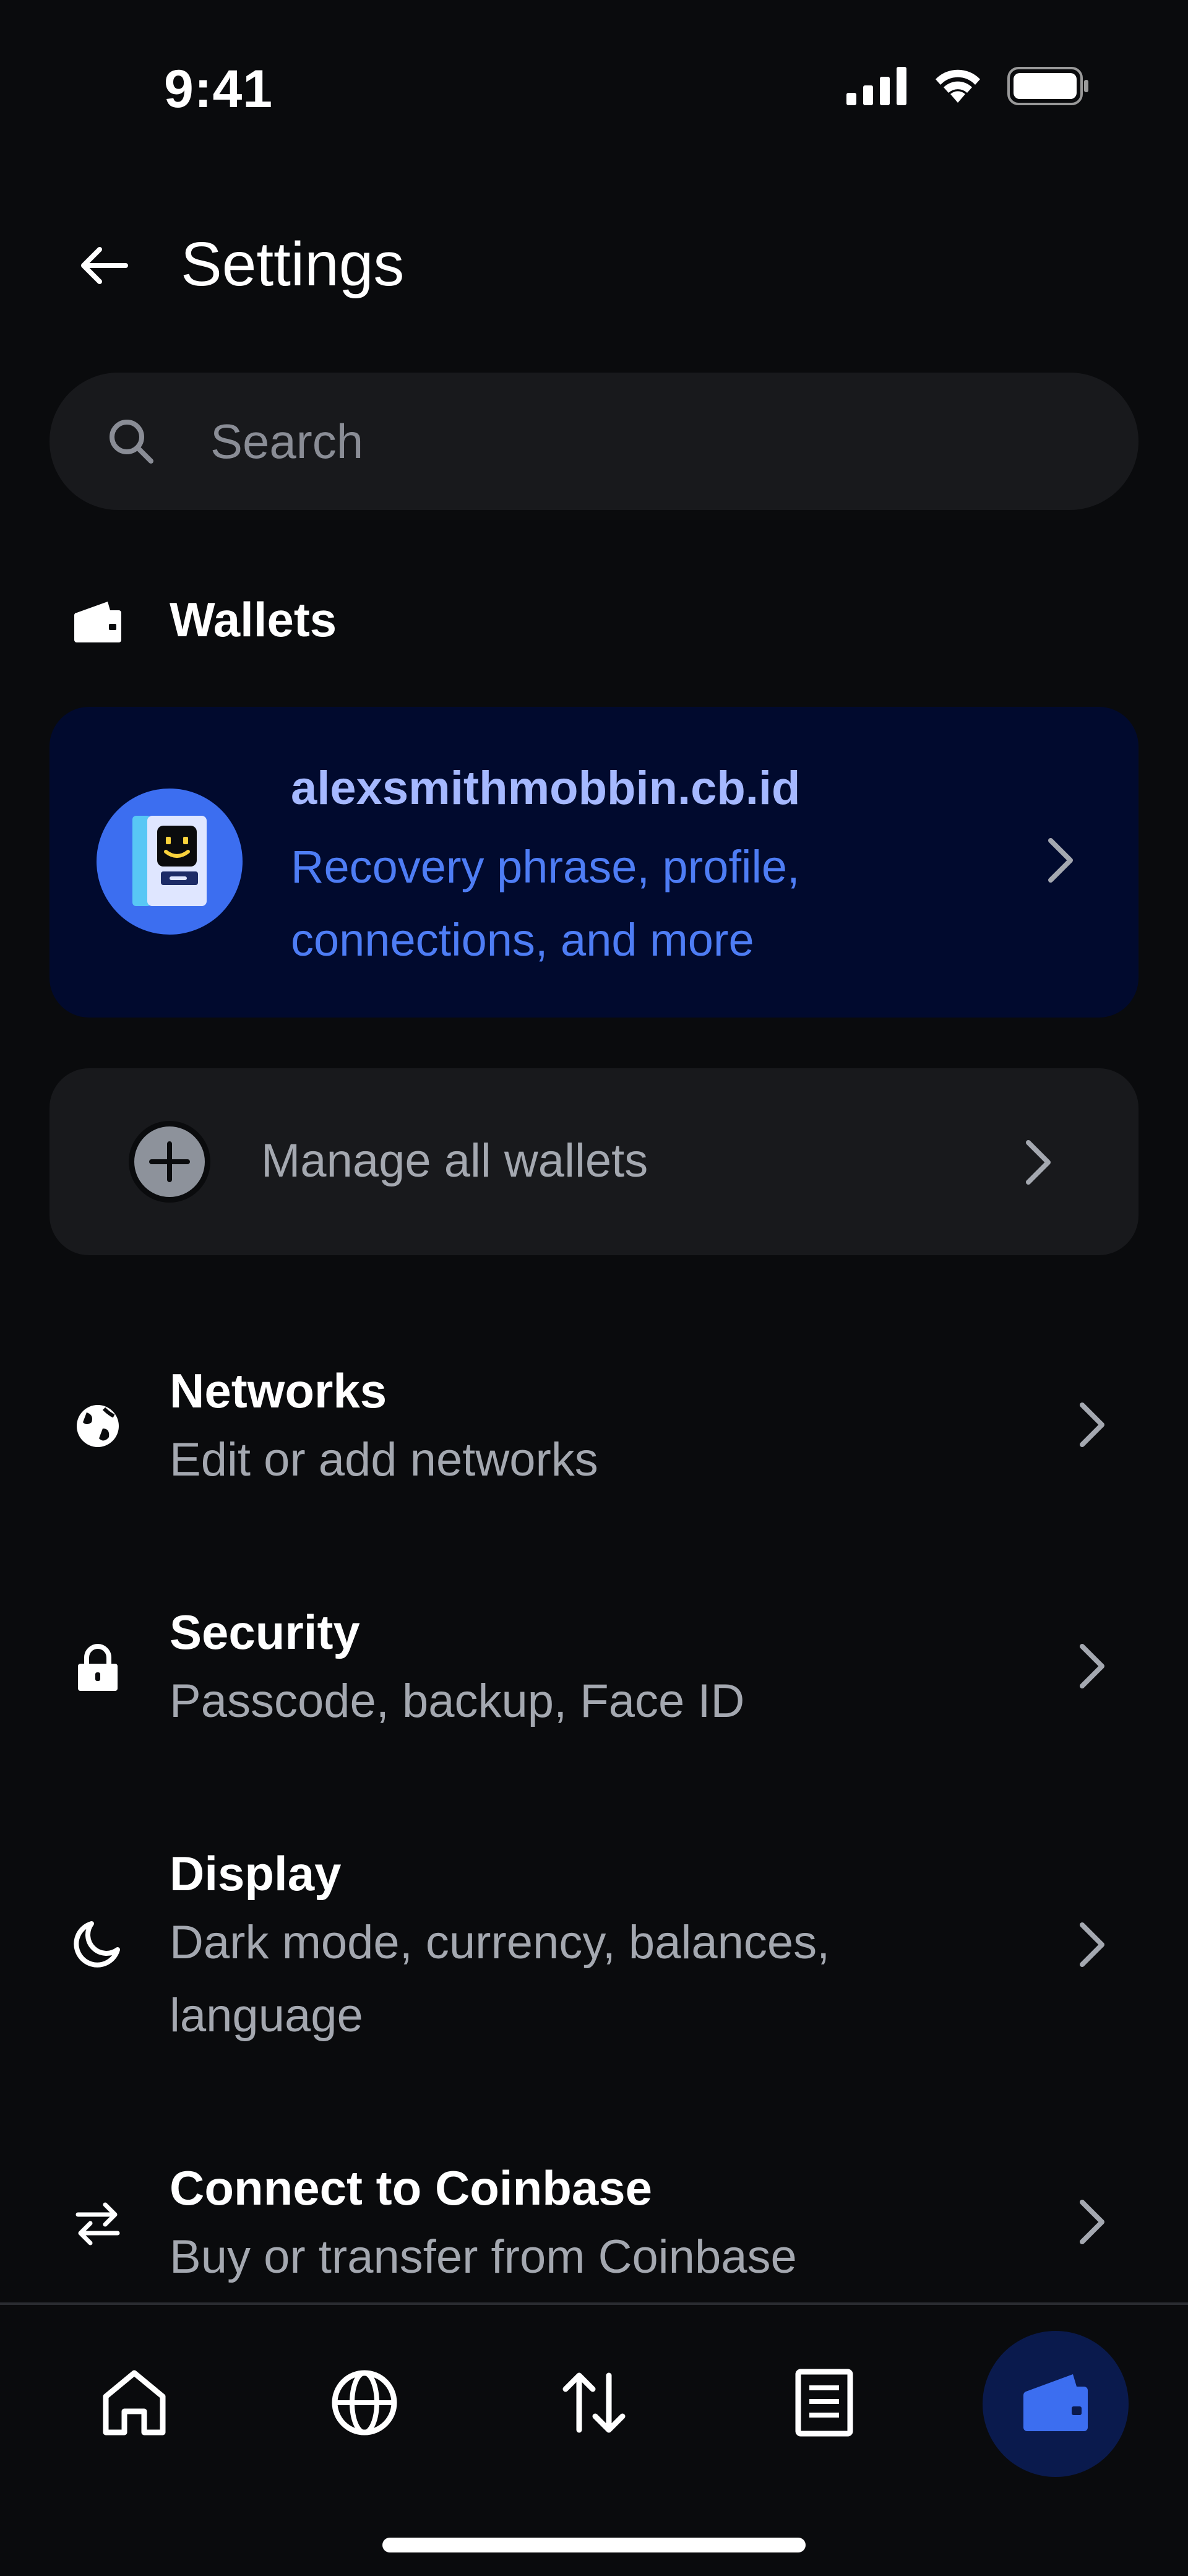 Image resolution: width=1188 pixels, height=2576 pixels. Describe the element at coordinates (256, 1873) in the screenshot. I see `display-title: Display` at that location.